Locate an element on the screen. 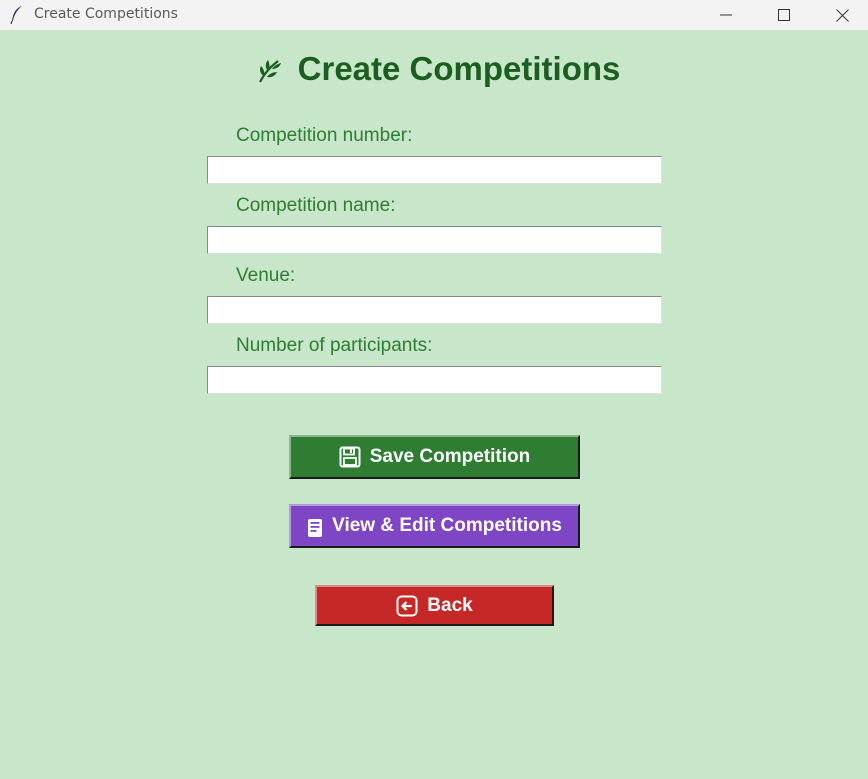  page-title: Create Competitions is located at coordinates (459, 68).